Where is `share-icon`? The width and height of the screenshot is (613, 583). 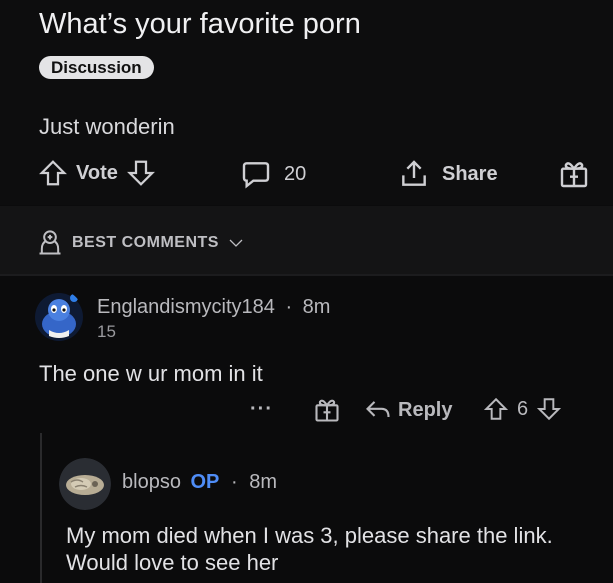
share-icon is located at coordinates (414, 173).